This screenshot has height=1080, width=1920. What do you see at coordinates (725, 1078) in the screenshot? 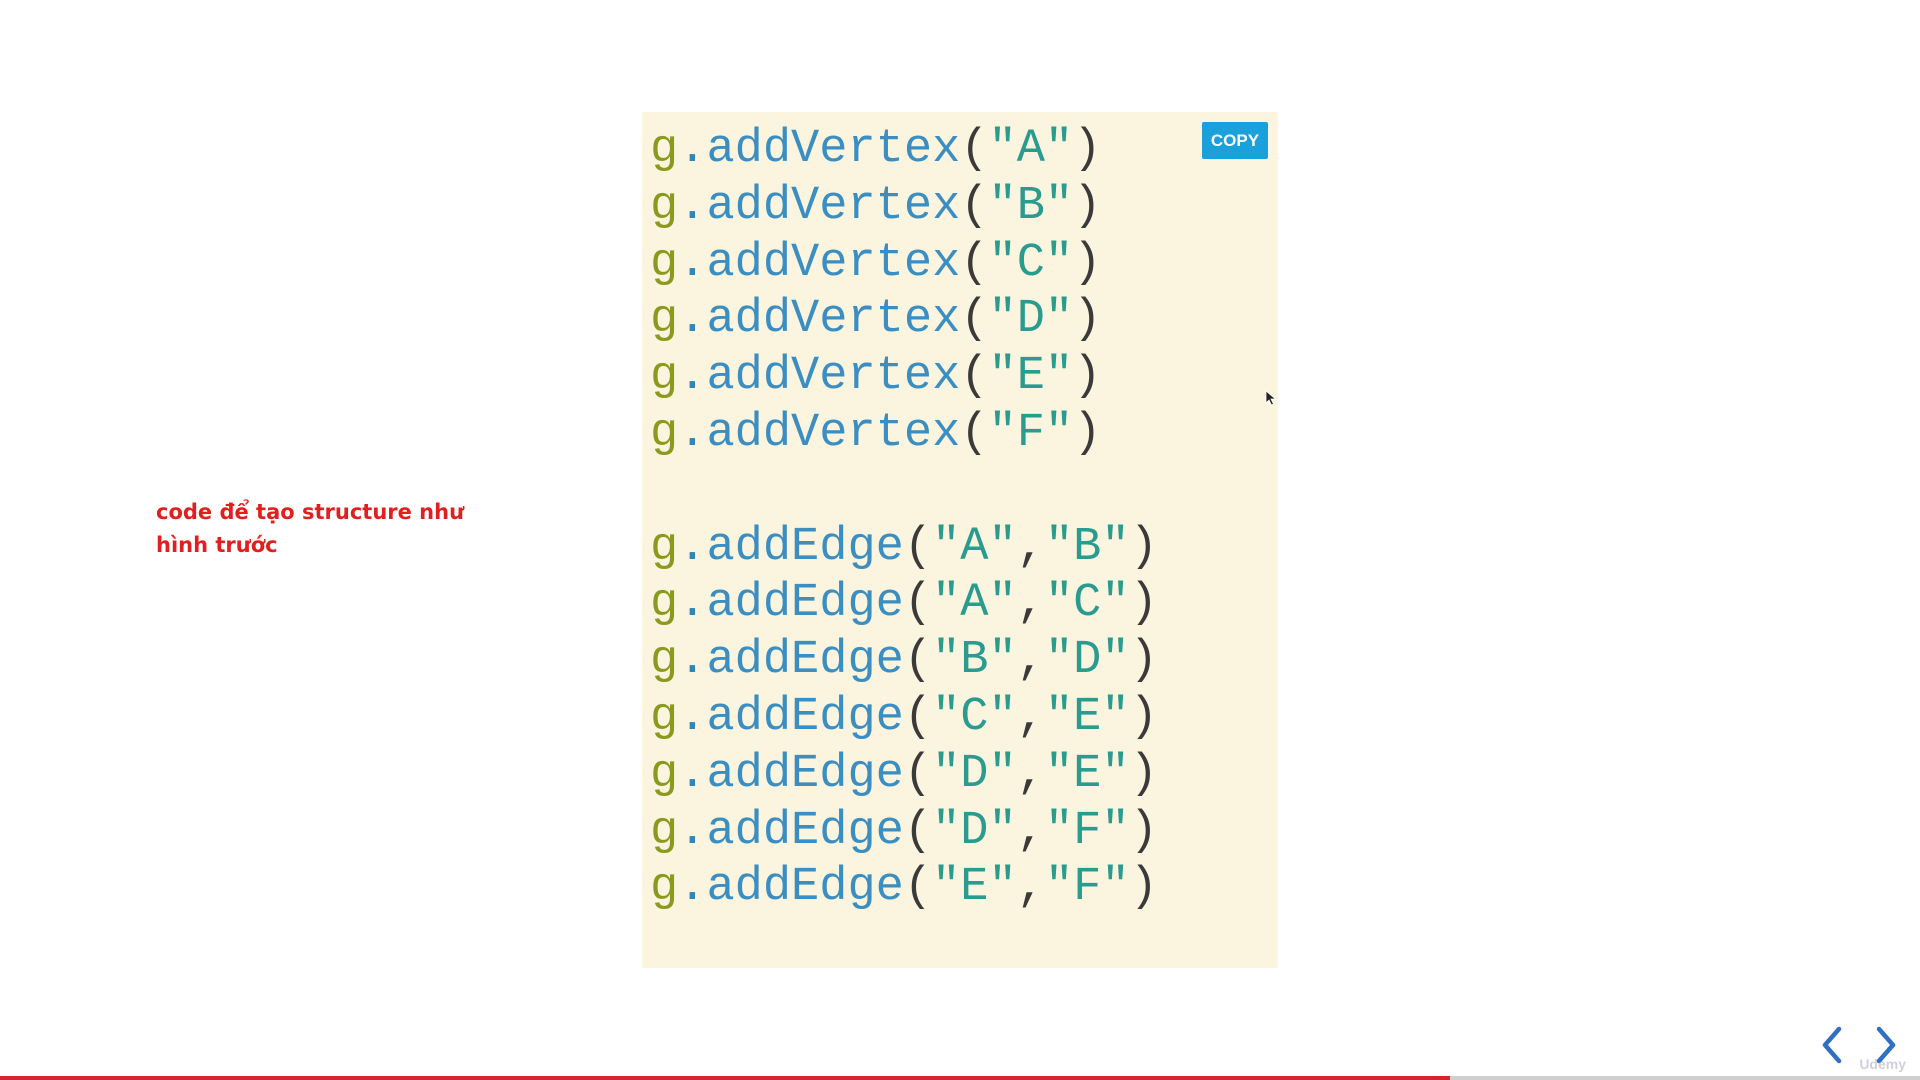
I see `video-progress-fill` at bounding box center [725, 1078].